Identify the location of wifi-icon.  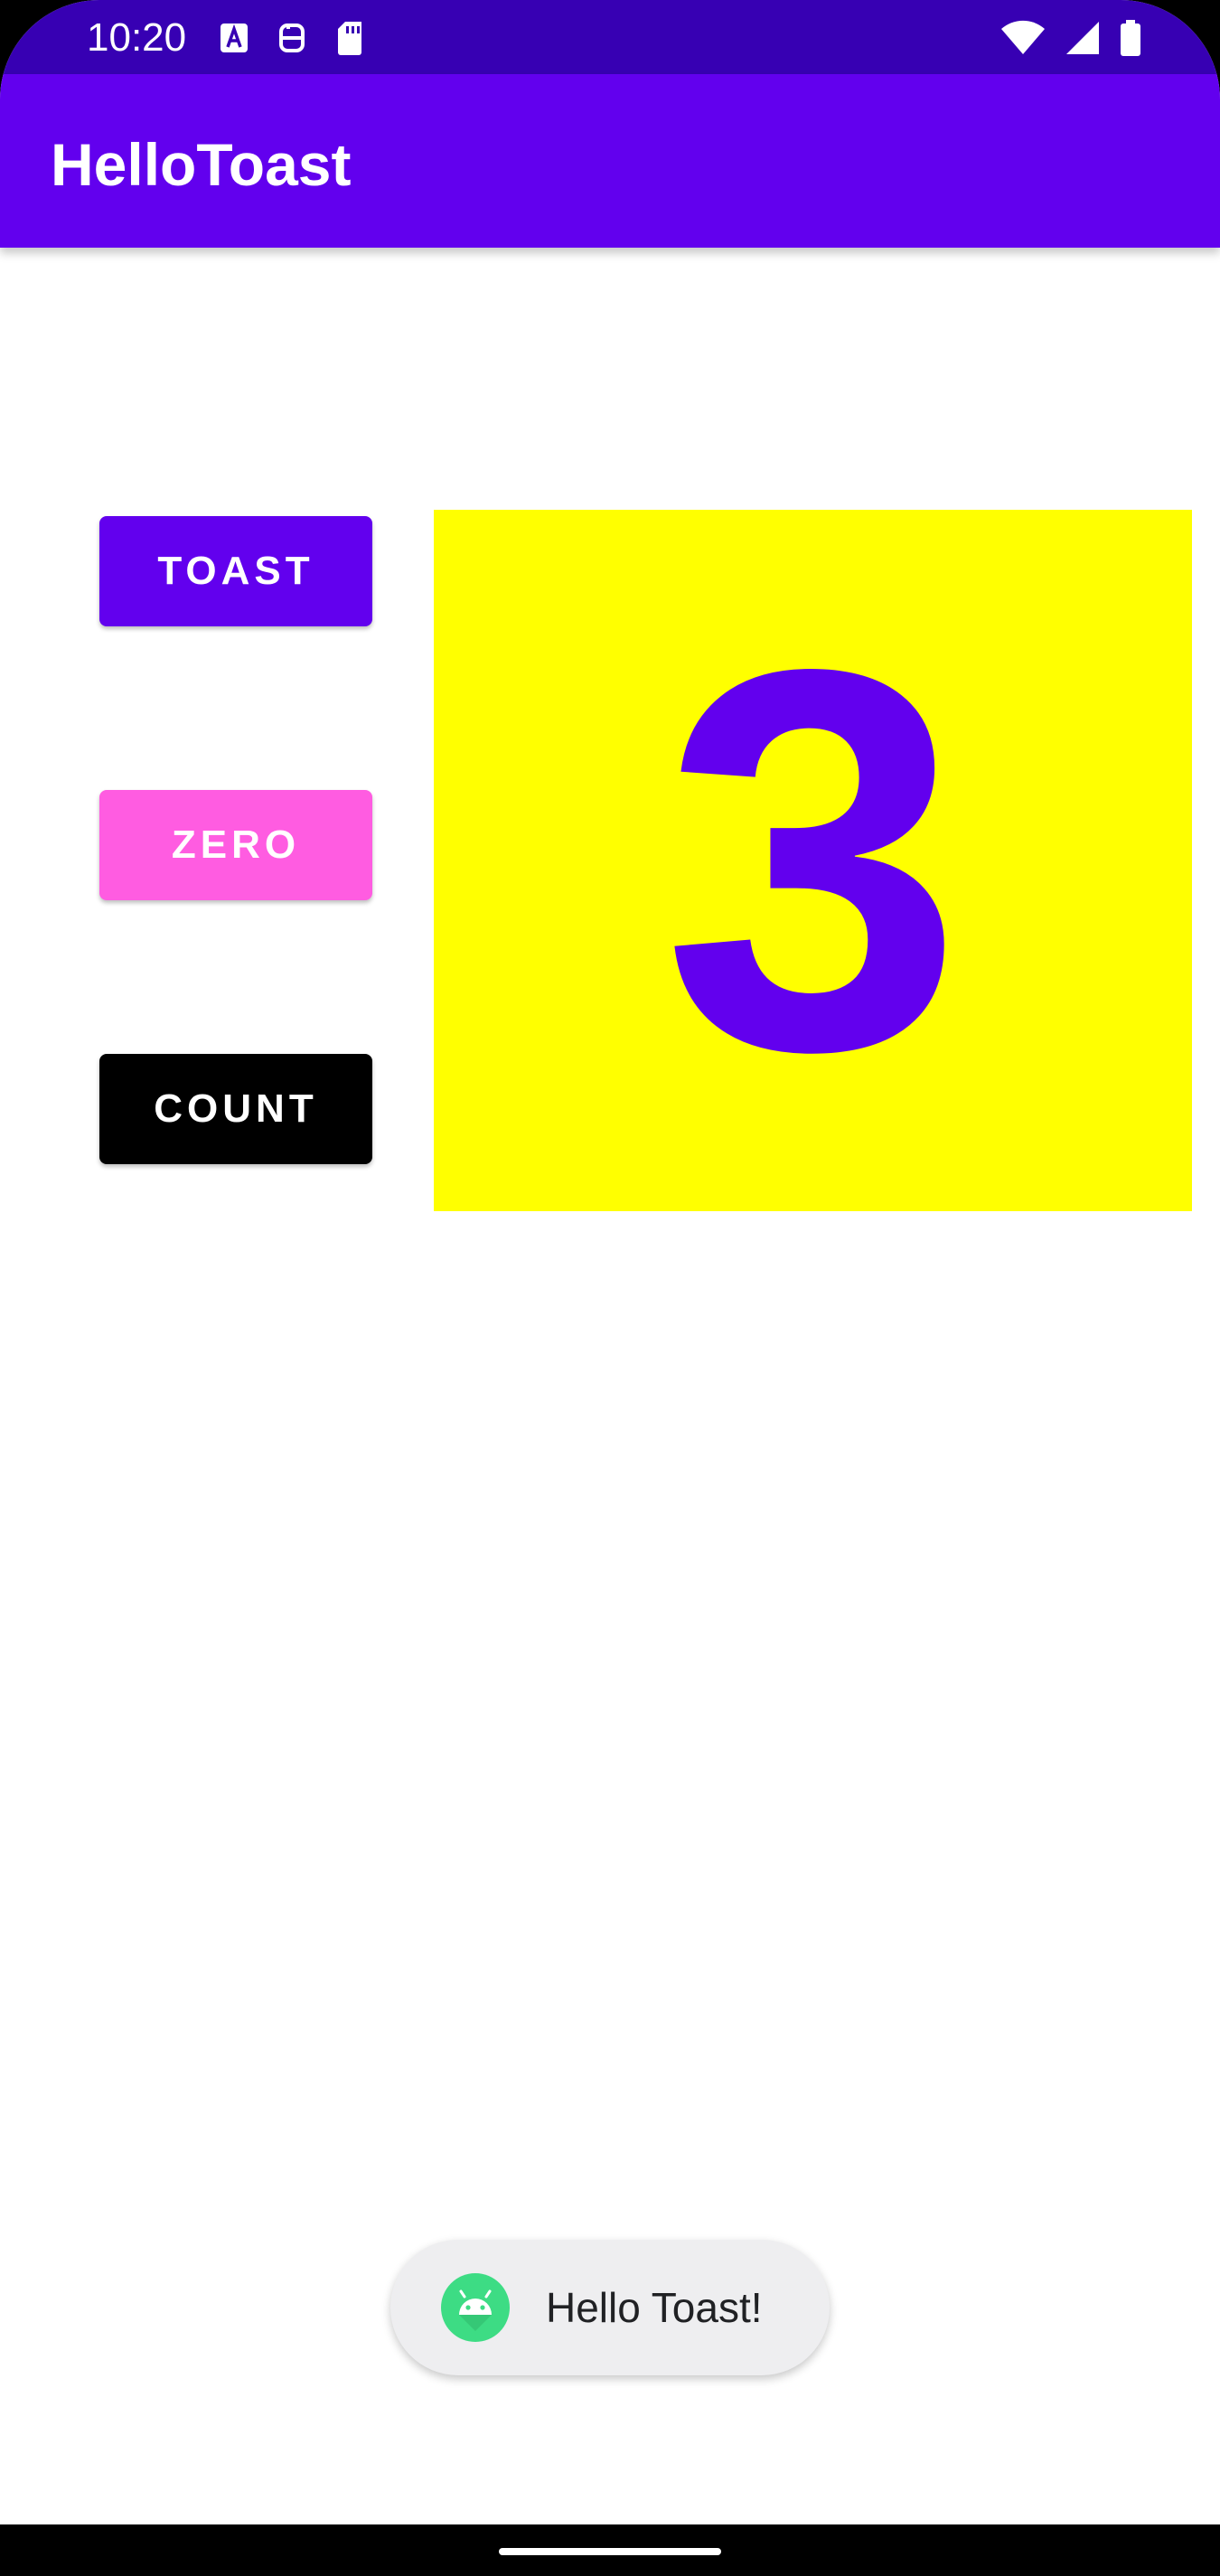
(1022, 38).